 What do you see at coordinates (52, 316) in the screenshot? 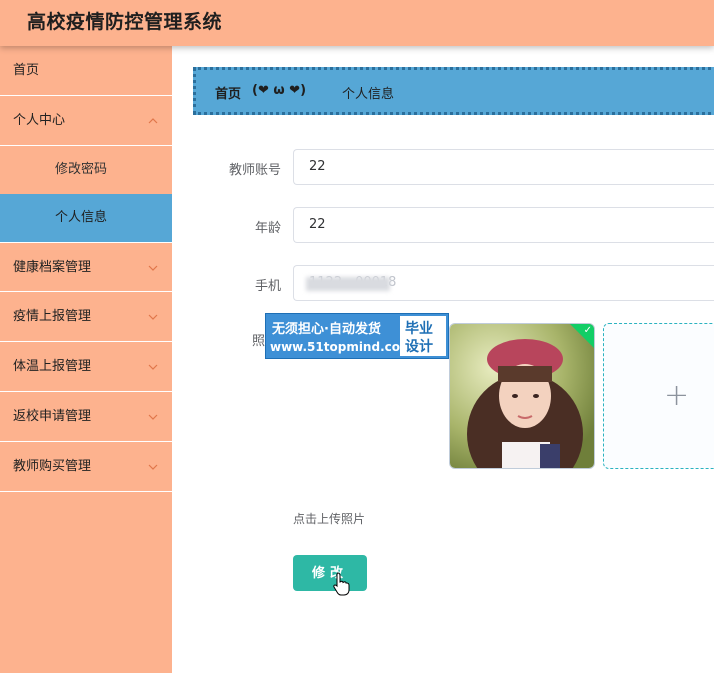
I see `sidebar-item-label: 疫情上报管理` at bounding box center [52, 316].